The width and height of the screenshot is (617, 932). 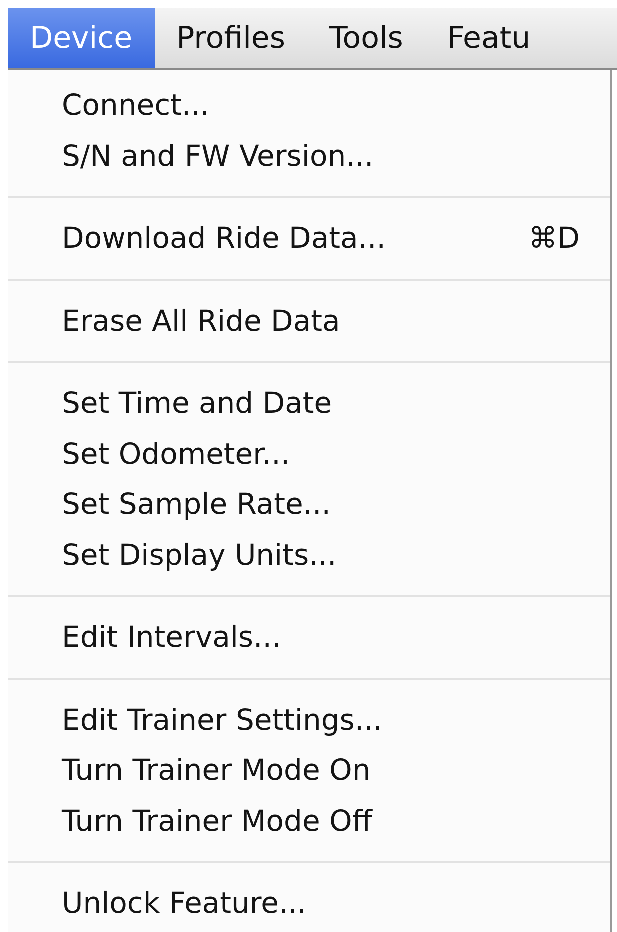 What do you see at coordinates (81, 38) in the screenshot?
I see `menu-bar-item: Device` at bounding box center [81, 38].